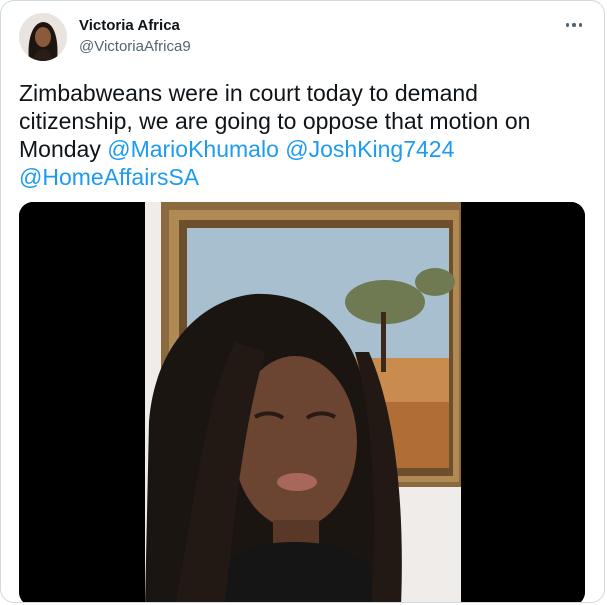  I want to click on author-handle: @VictoriaAfrica9, so click(135, 46).